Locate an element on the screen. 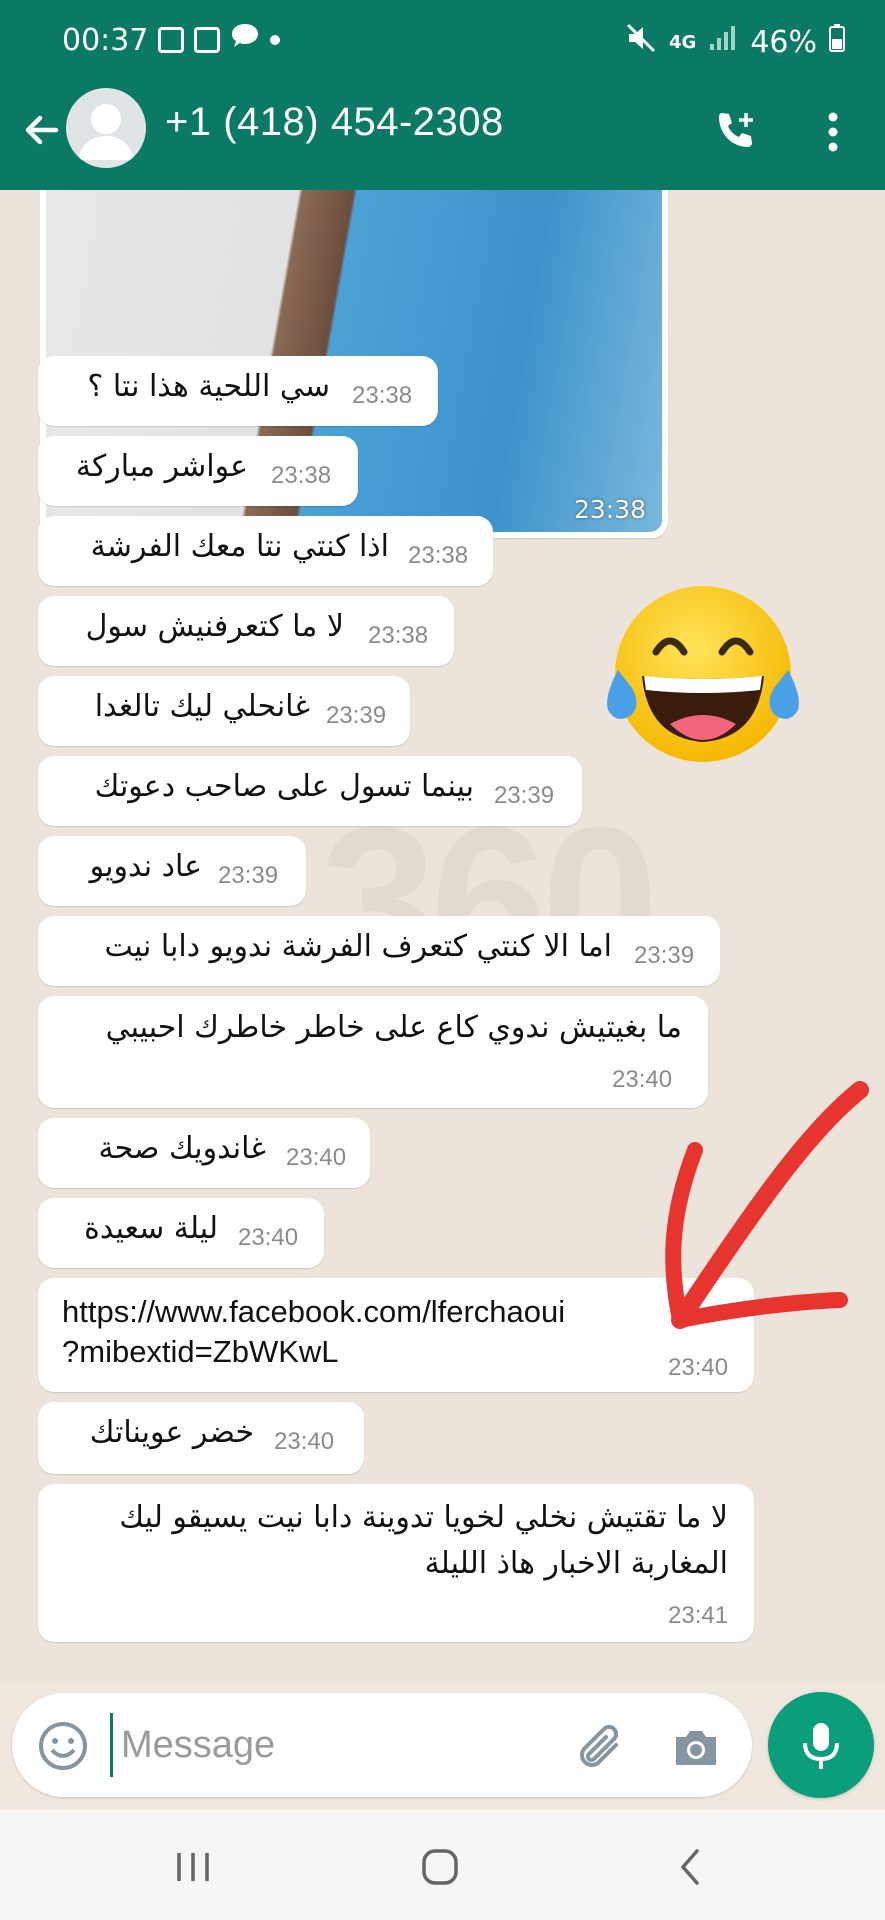 The image size is (885, 1920). message-bubble: بينما تسول على صاحب دعوتك 23:39 is located at coordinates (310, 791).